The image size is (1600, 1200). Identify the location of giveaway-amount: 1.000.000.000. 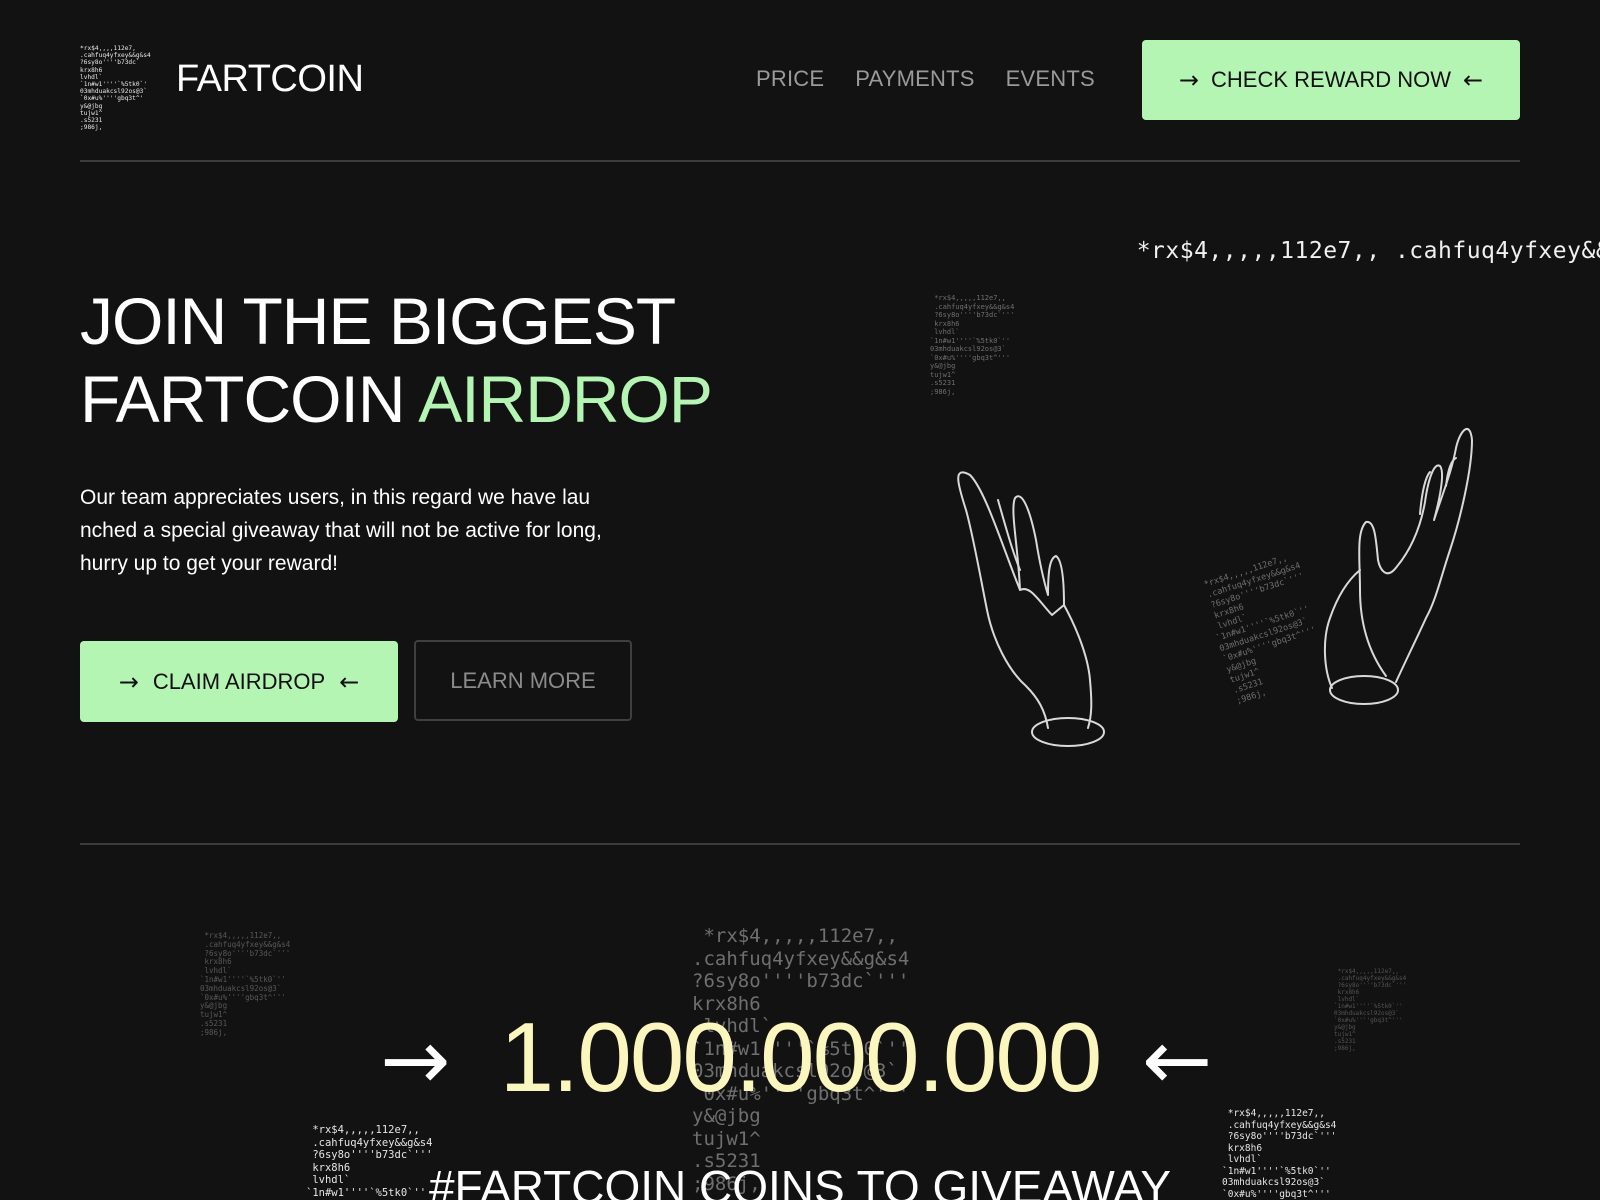
(801, 1057).